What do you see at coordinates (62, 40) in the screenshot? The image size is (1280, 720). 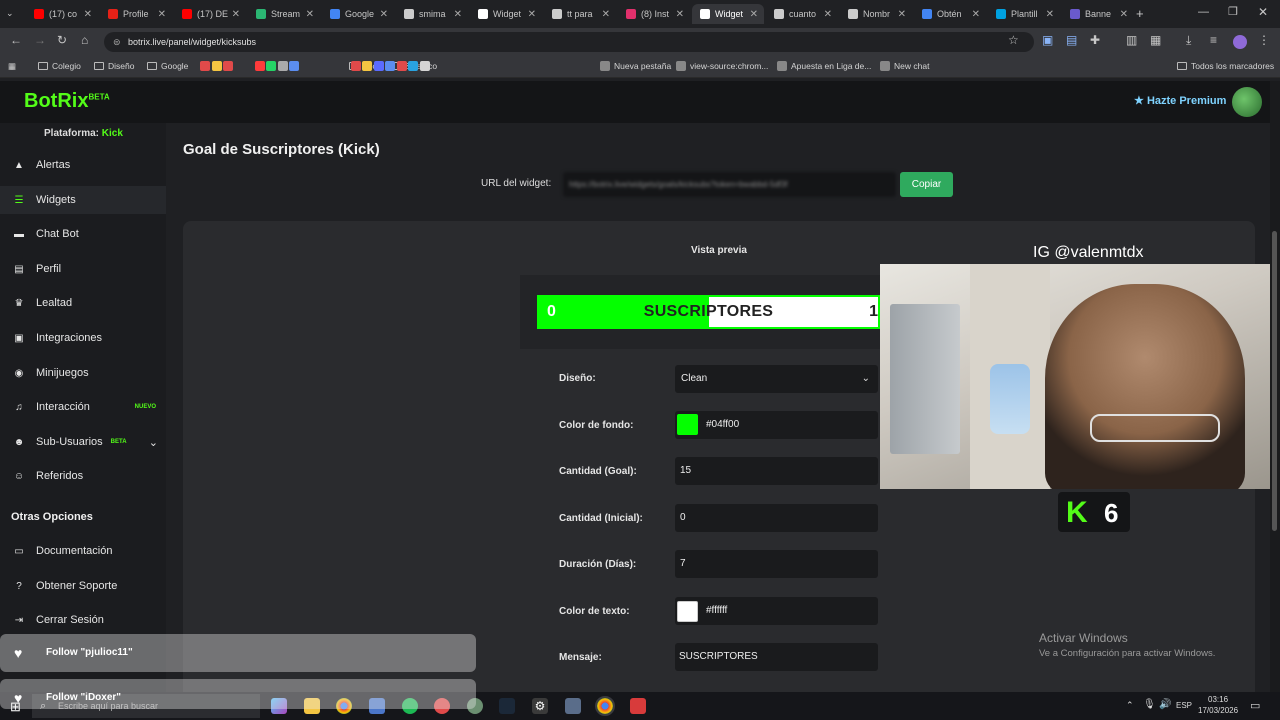 I see `reload-icon: ↻` at bounding box center [62, 40].